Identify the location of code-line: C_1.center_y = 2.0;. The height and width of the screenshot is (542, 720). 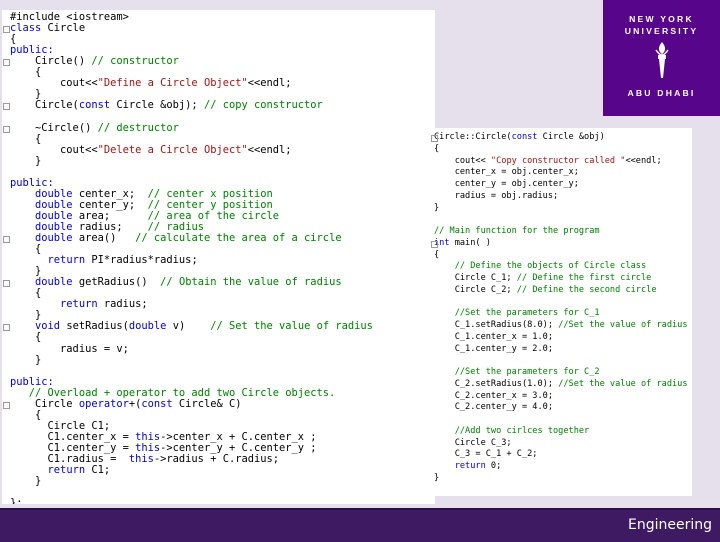
(493, 349).